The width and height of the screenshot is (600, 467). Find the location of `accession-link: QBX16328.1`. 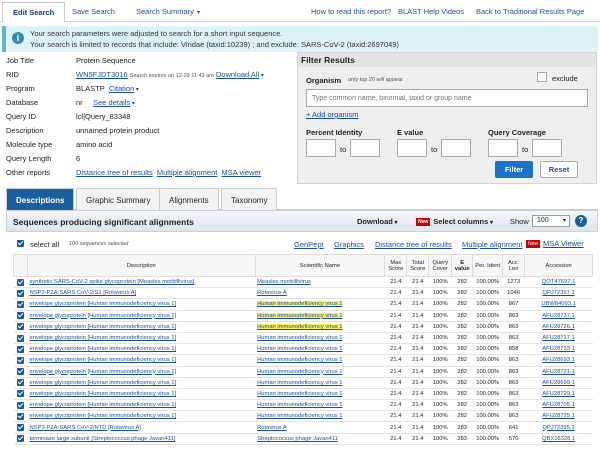

accession-link: QBX16328.1 is located at coordinates (558, 439).